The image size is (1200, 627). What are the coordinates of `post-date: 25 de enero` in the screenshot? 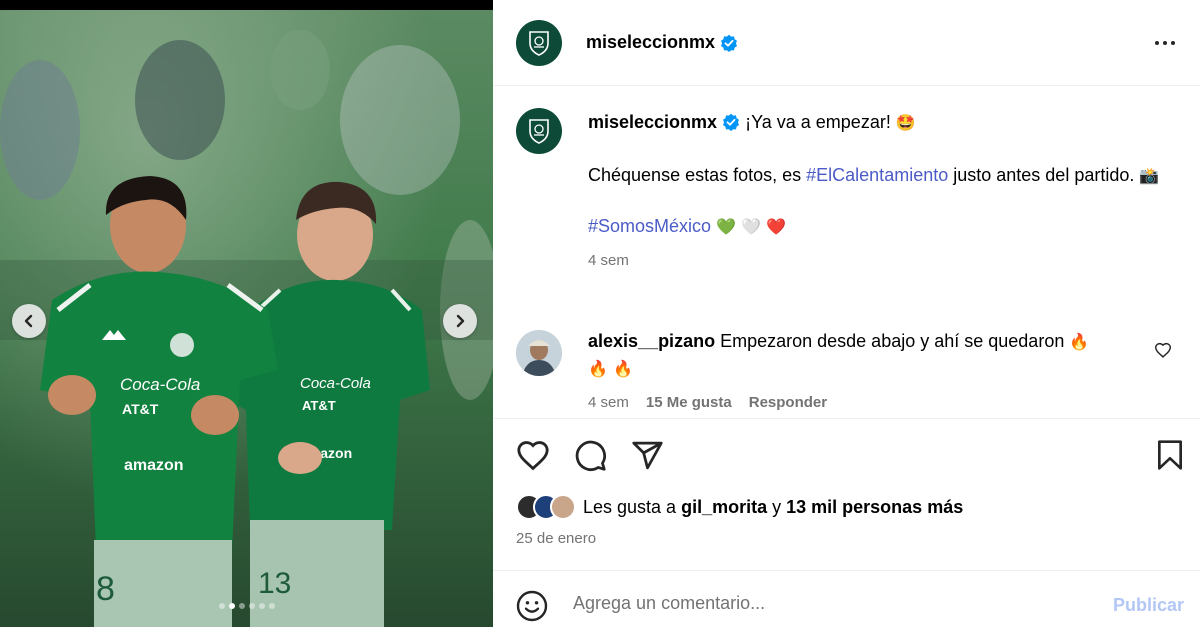 It's located at (556, 538).